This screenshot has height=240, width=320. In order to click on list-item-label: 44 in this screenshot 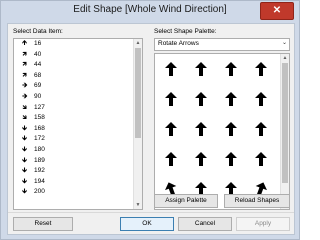, I will do `click(38, 65)`.